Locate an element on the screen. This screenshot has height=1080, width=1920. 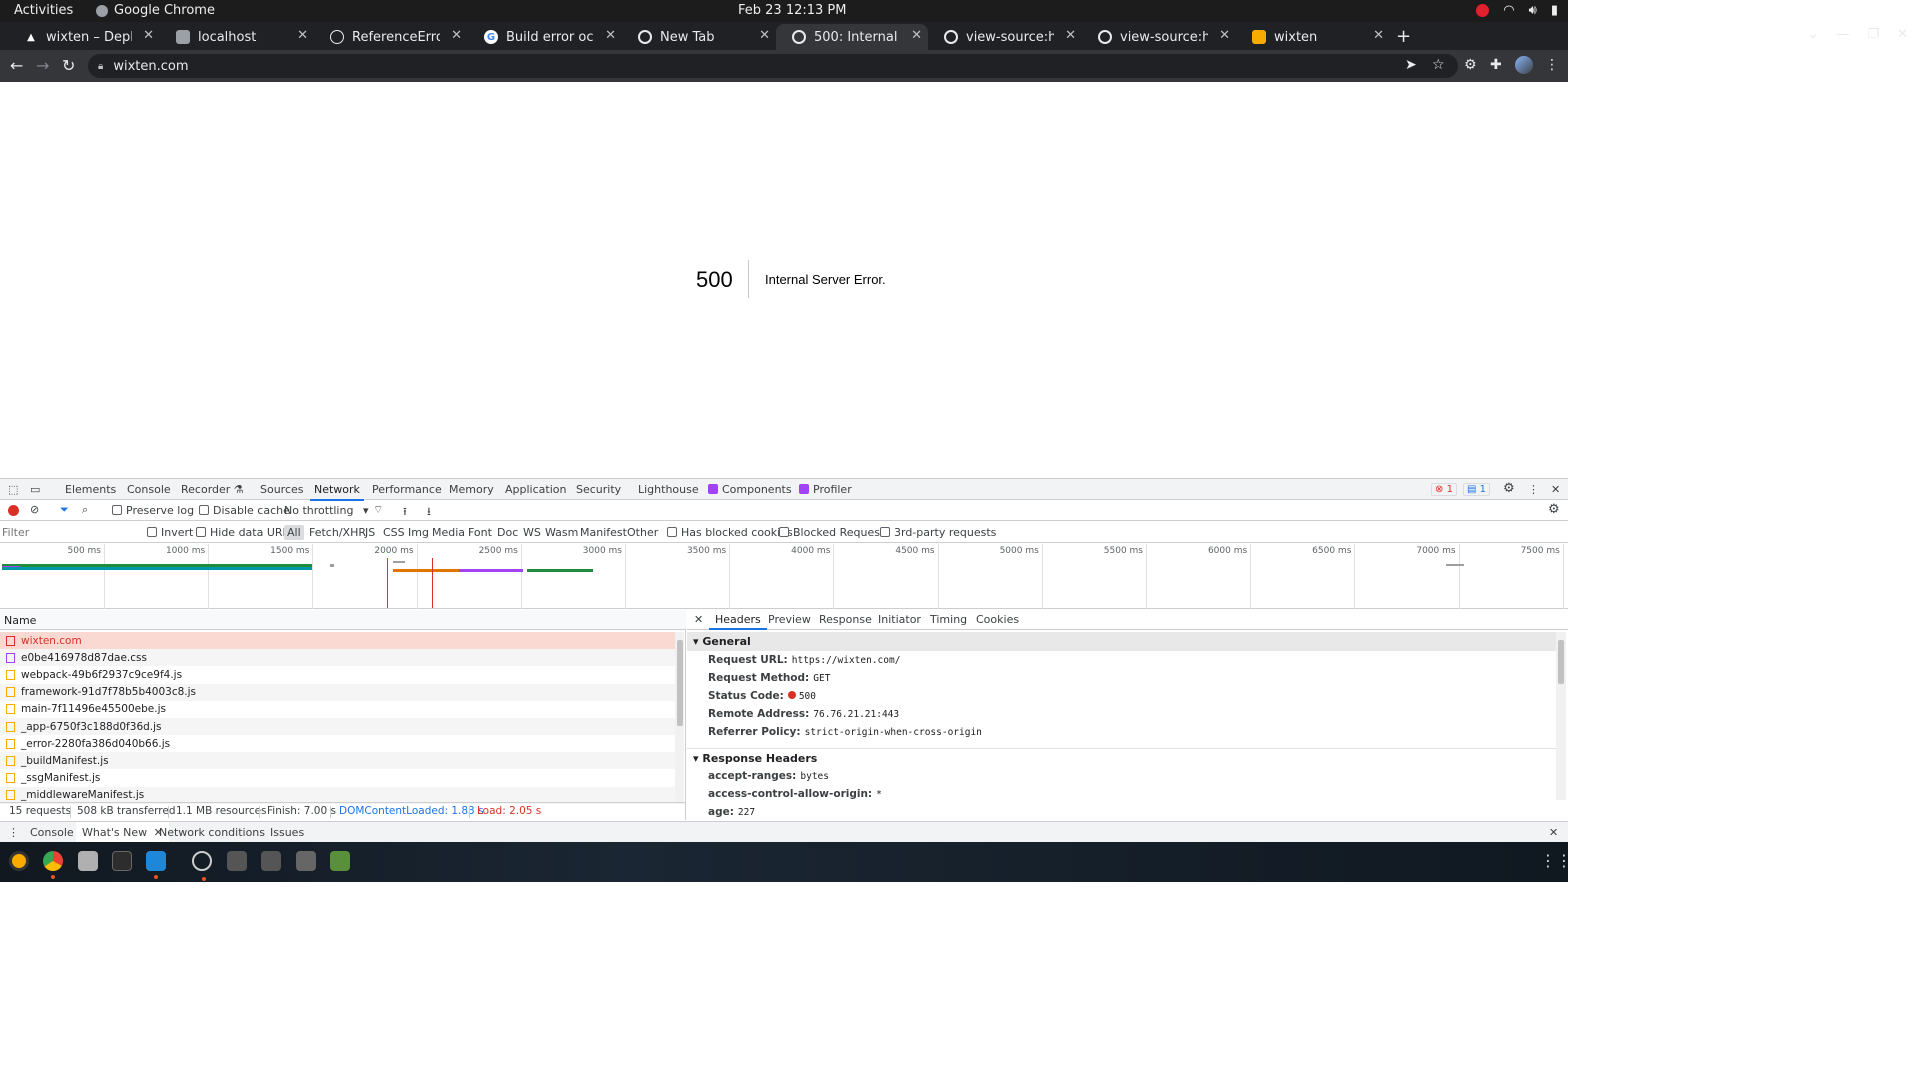
name-column-header: Name is located at coordinates (343, 620).